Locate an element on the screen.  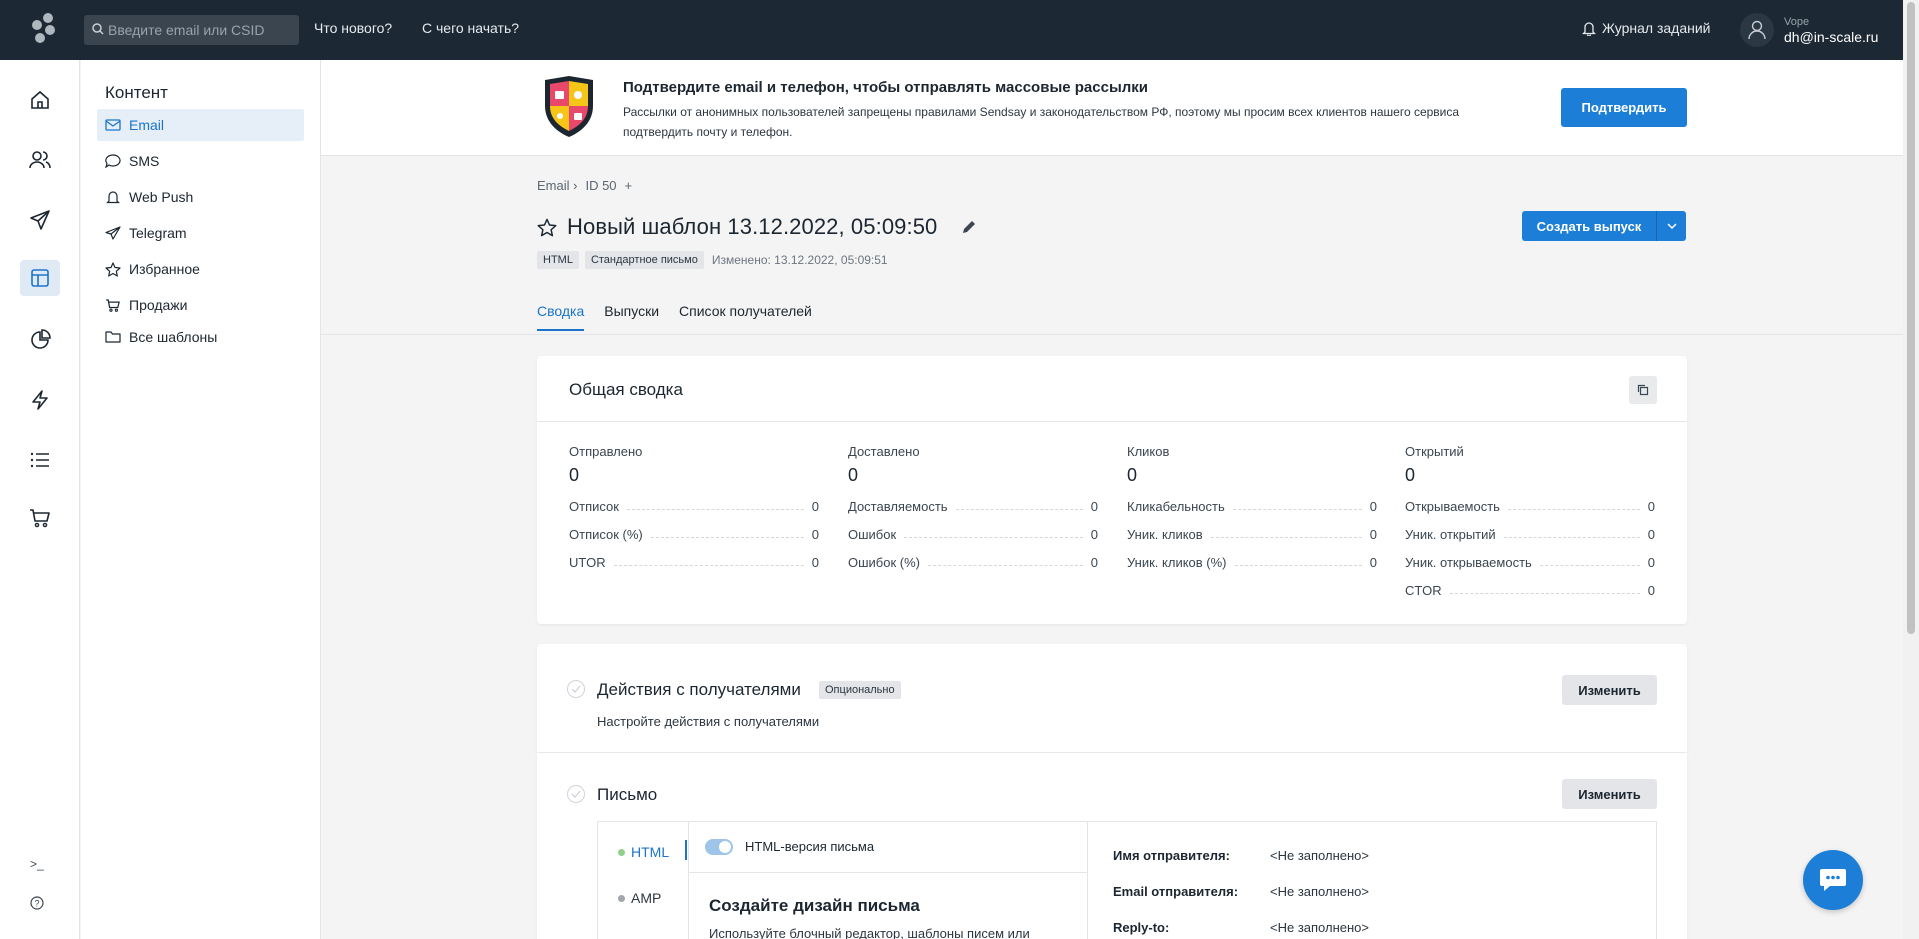
stat-row: Открываемость 0 is located at coordinates (1530, 506).